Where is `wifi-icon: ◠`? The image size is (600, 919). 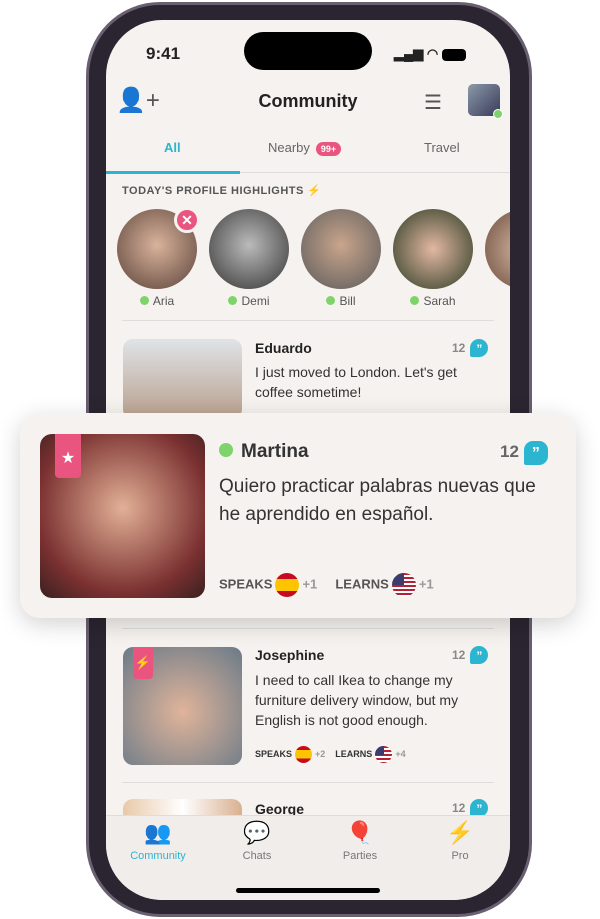
wifi-icon: ◠ is located at coordinates (432, 53).